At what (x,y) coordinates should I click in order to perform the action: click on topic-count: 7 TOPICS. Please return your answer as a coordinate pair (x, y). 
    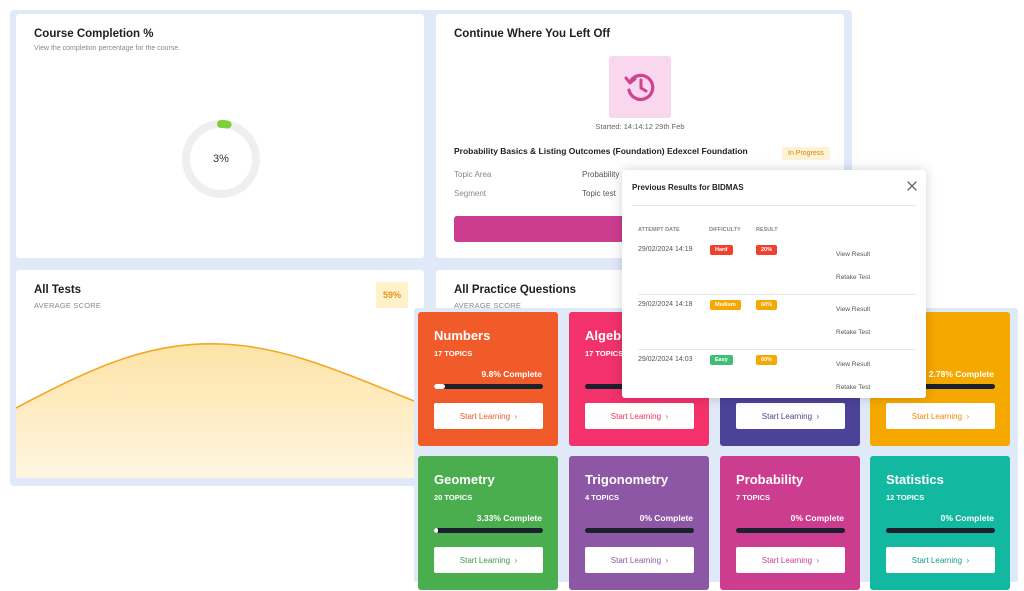
    Looking at the image, I should click on (753, 497).